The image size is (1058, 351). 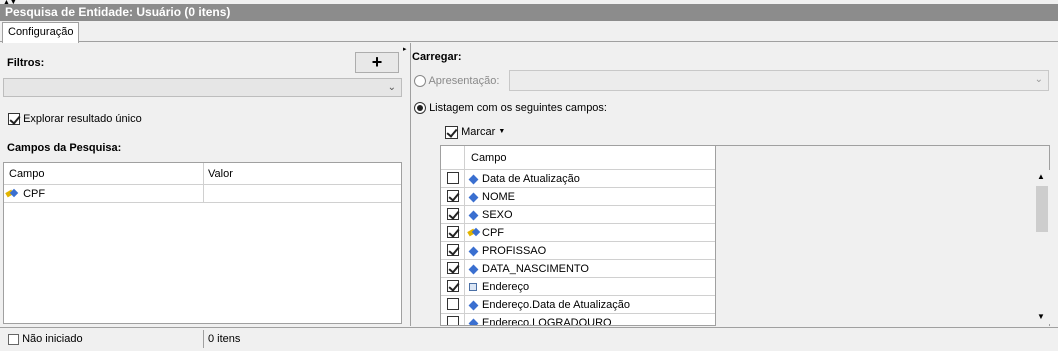 I want to click on row-label-cell: CPF, so click(x=485, y=233).